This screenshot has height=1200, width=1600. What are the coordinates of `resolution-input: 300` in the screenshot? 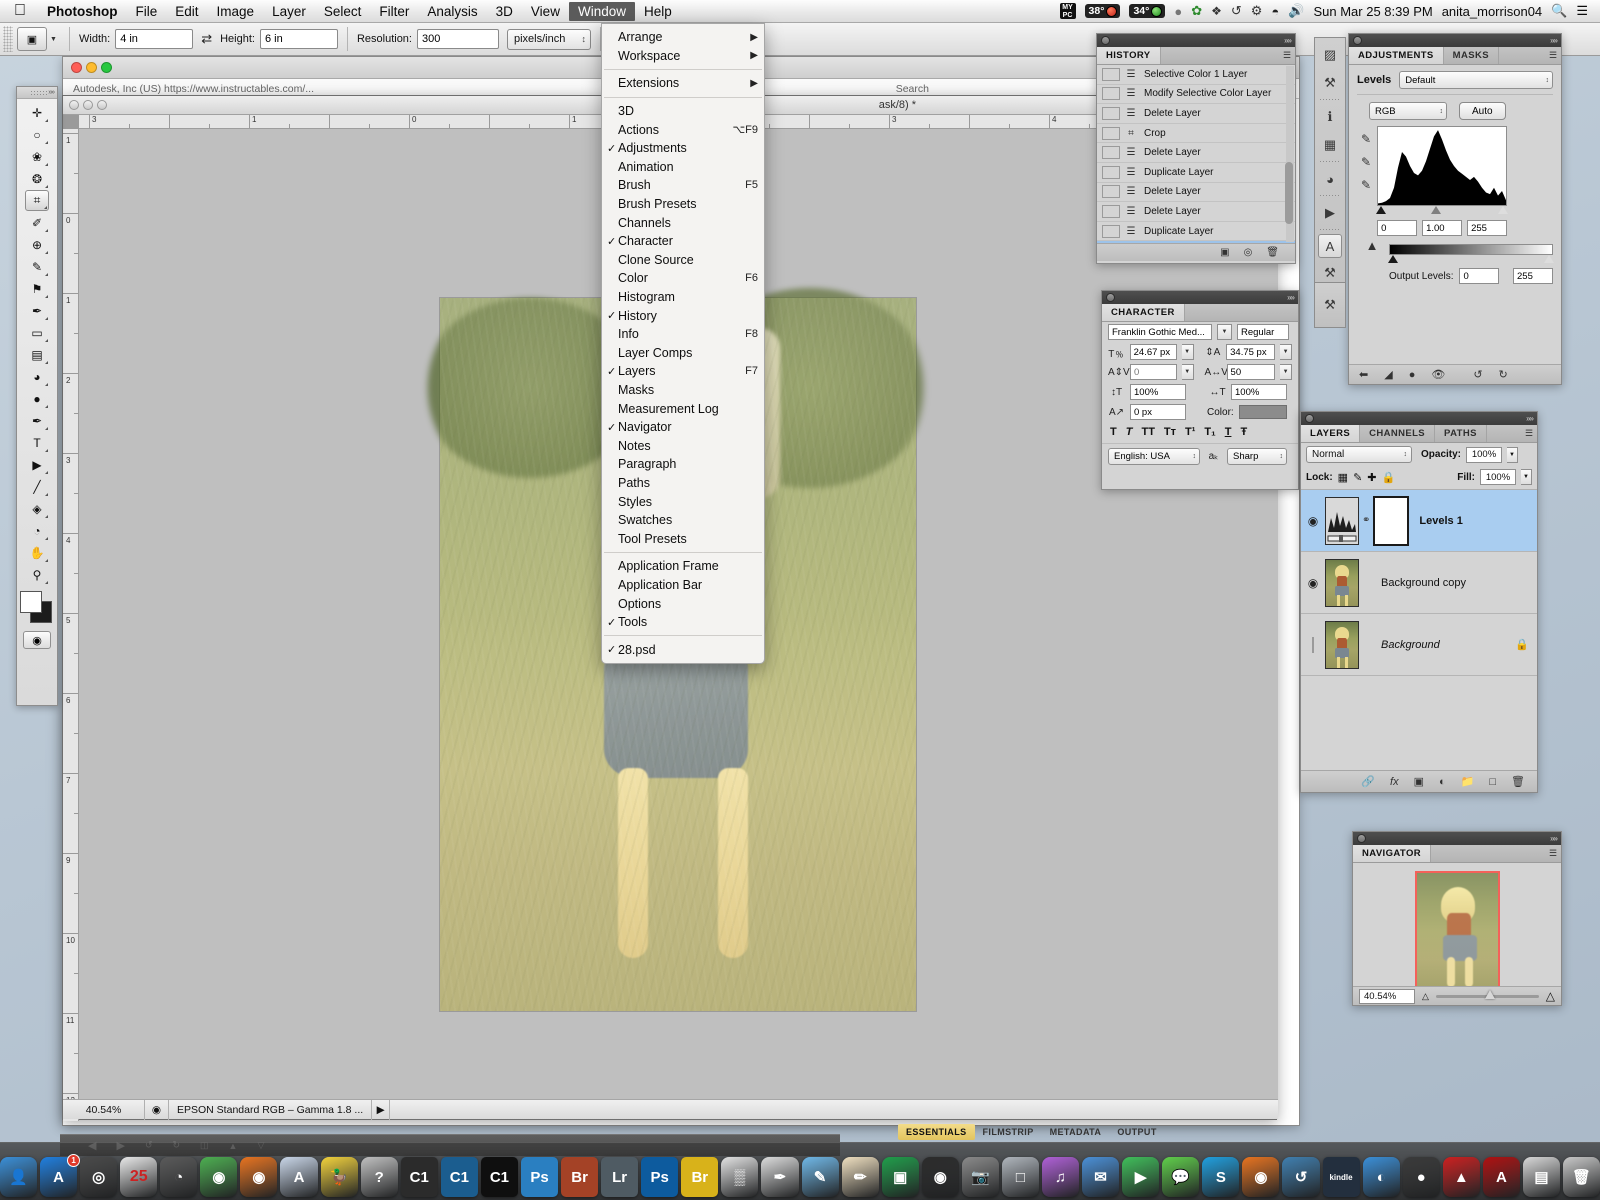 It's located at (458, 39).